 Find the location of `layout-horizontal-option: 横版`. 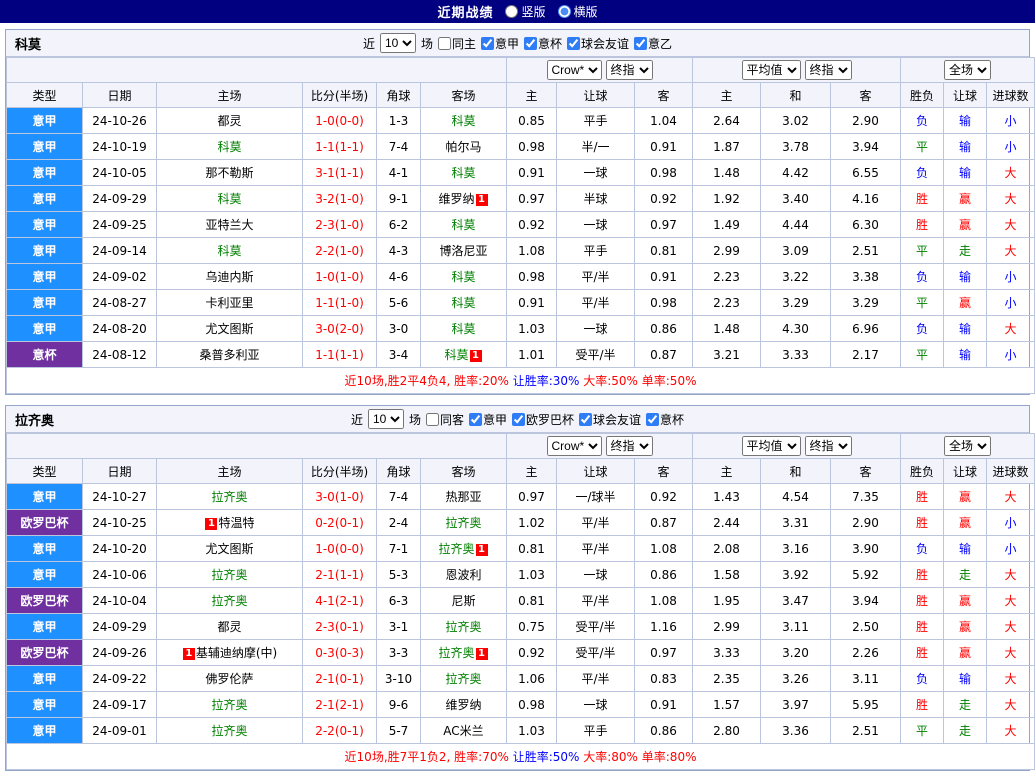

layout-horizontal-option: 横版 is located at coordinates (577, 11).